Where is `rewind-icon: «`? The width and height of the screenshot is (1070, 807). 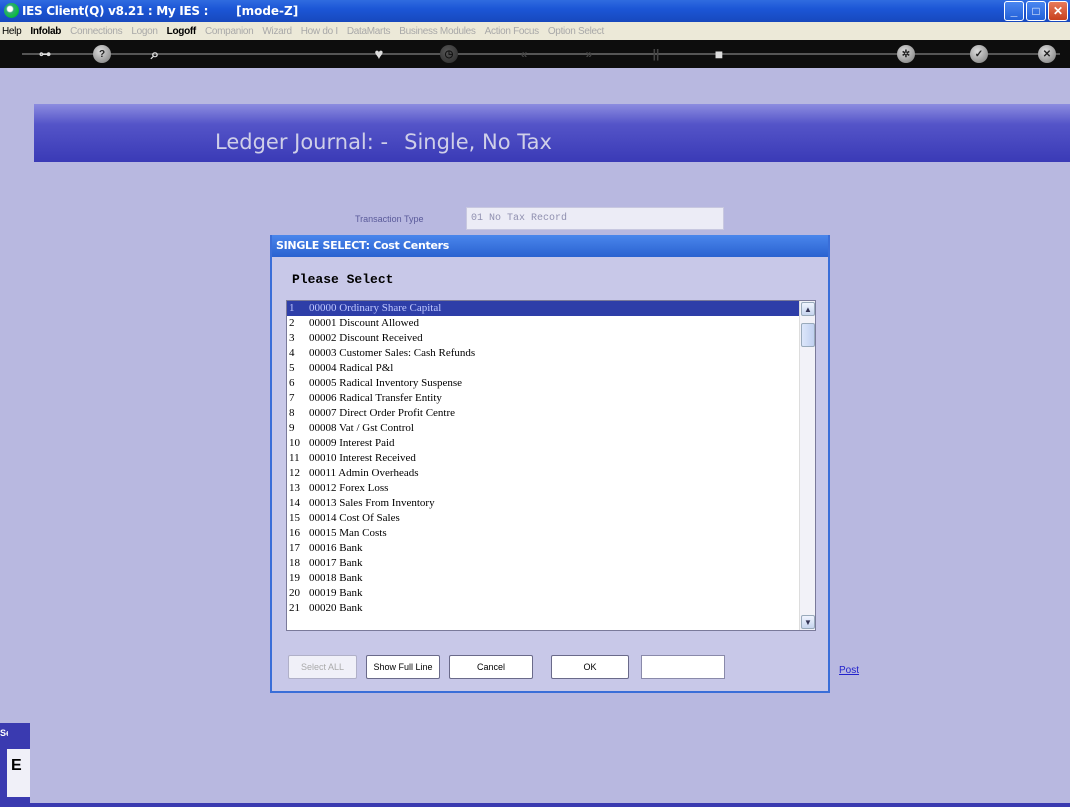 rewind-icon: « is located at coordinates (524, 54).